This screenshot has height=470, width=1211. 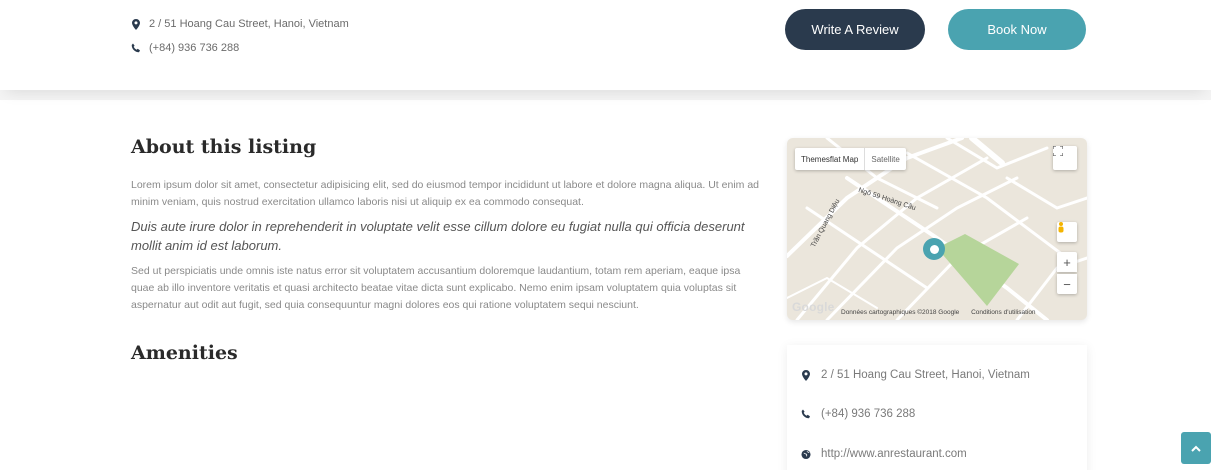 I want to click on header-phone-line: (+84) 936 736 288, so click(x=240, y=48).